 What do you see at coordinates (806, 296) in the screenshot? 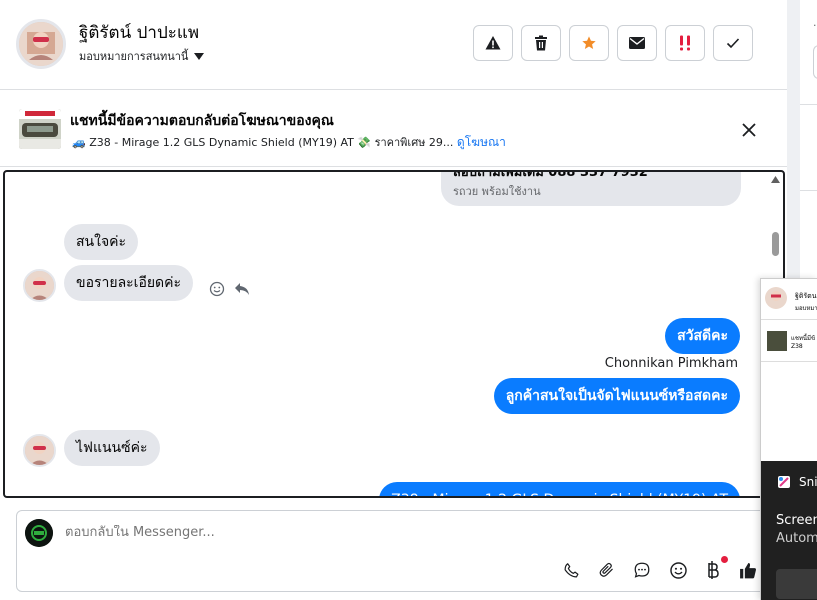
I see `preview-name: ฐิติรัตน` at bounding box center [806, 296].